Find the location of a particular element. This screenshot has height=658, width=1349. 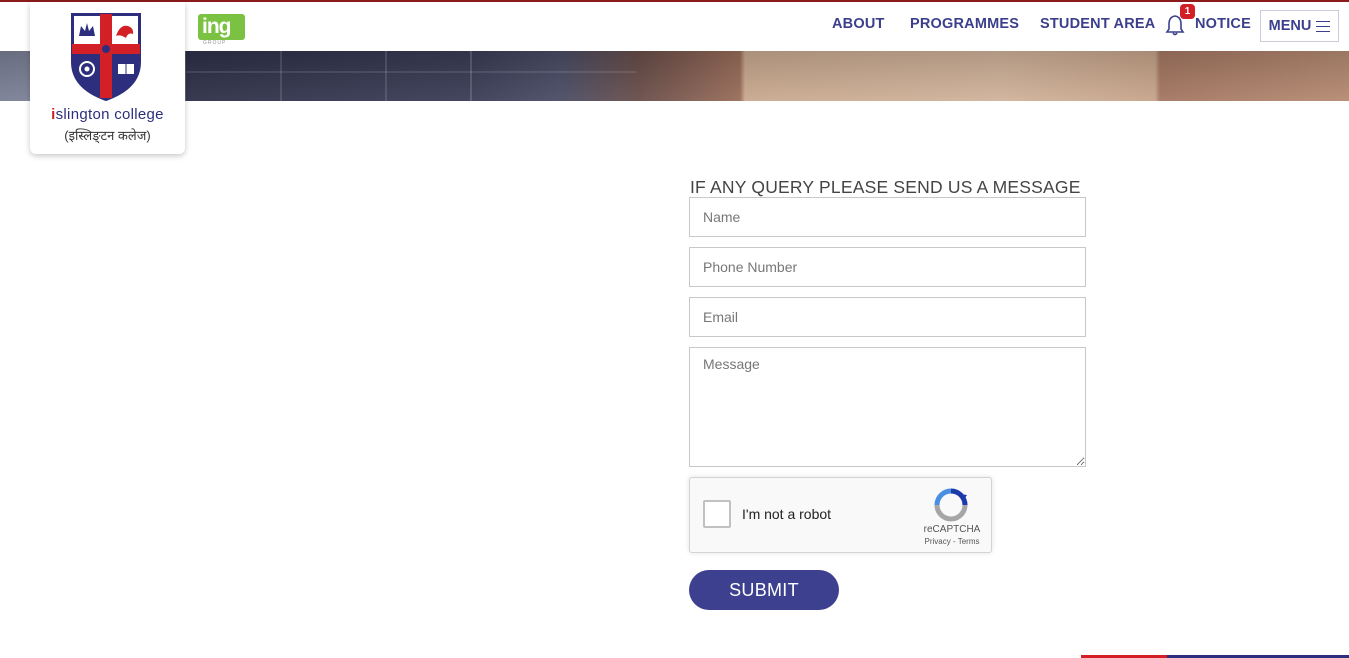

college-crest-icon is located at coordinates (106, 57).